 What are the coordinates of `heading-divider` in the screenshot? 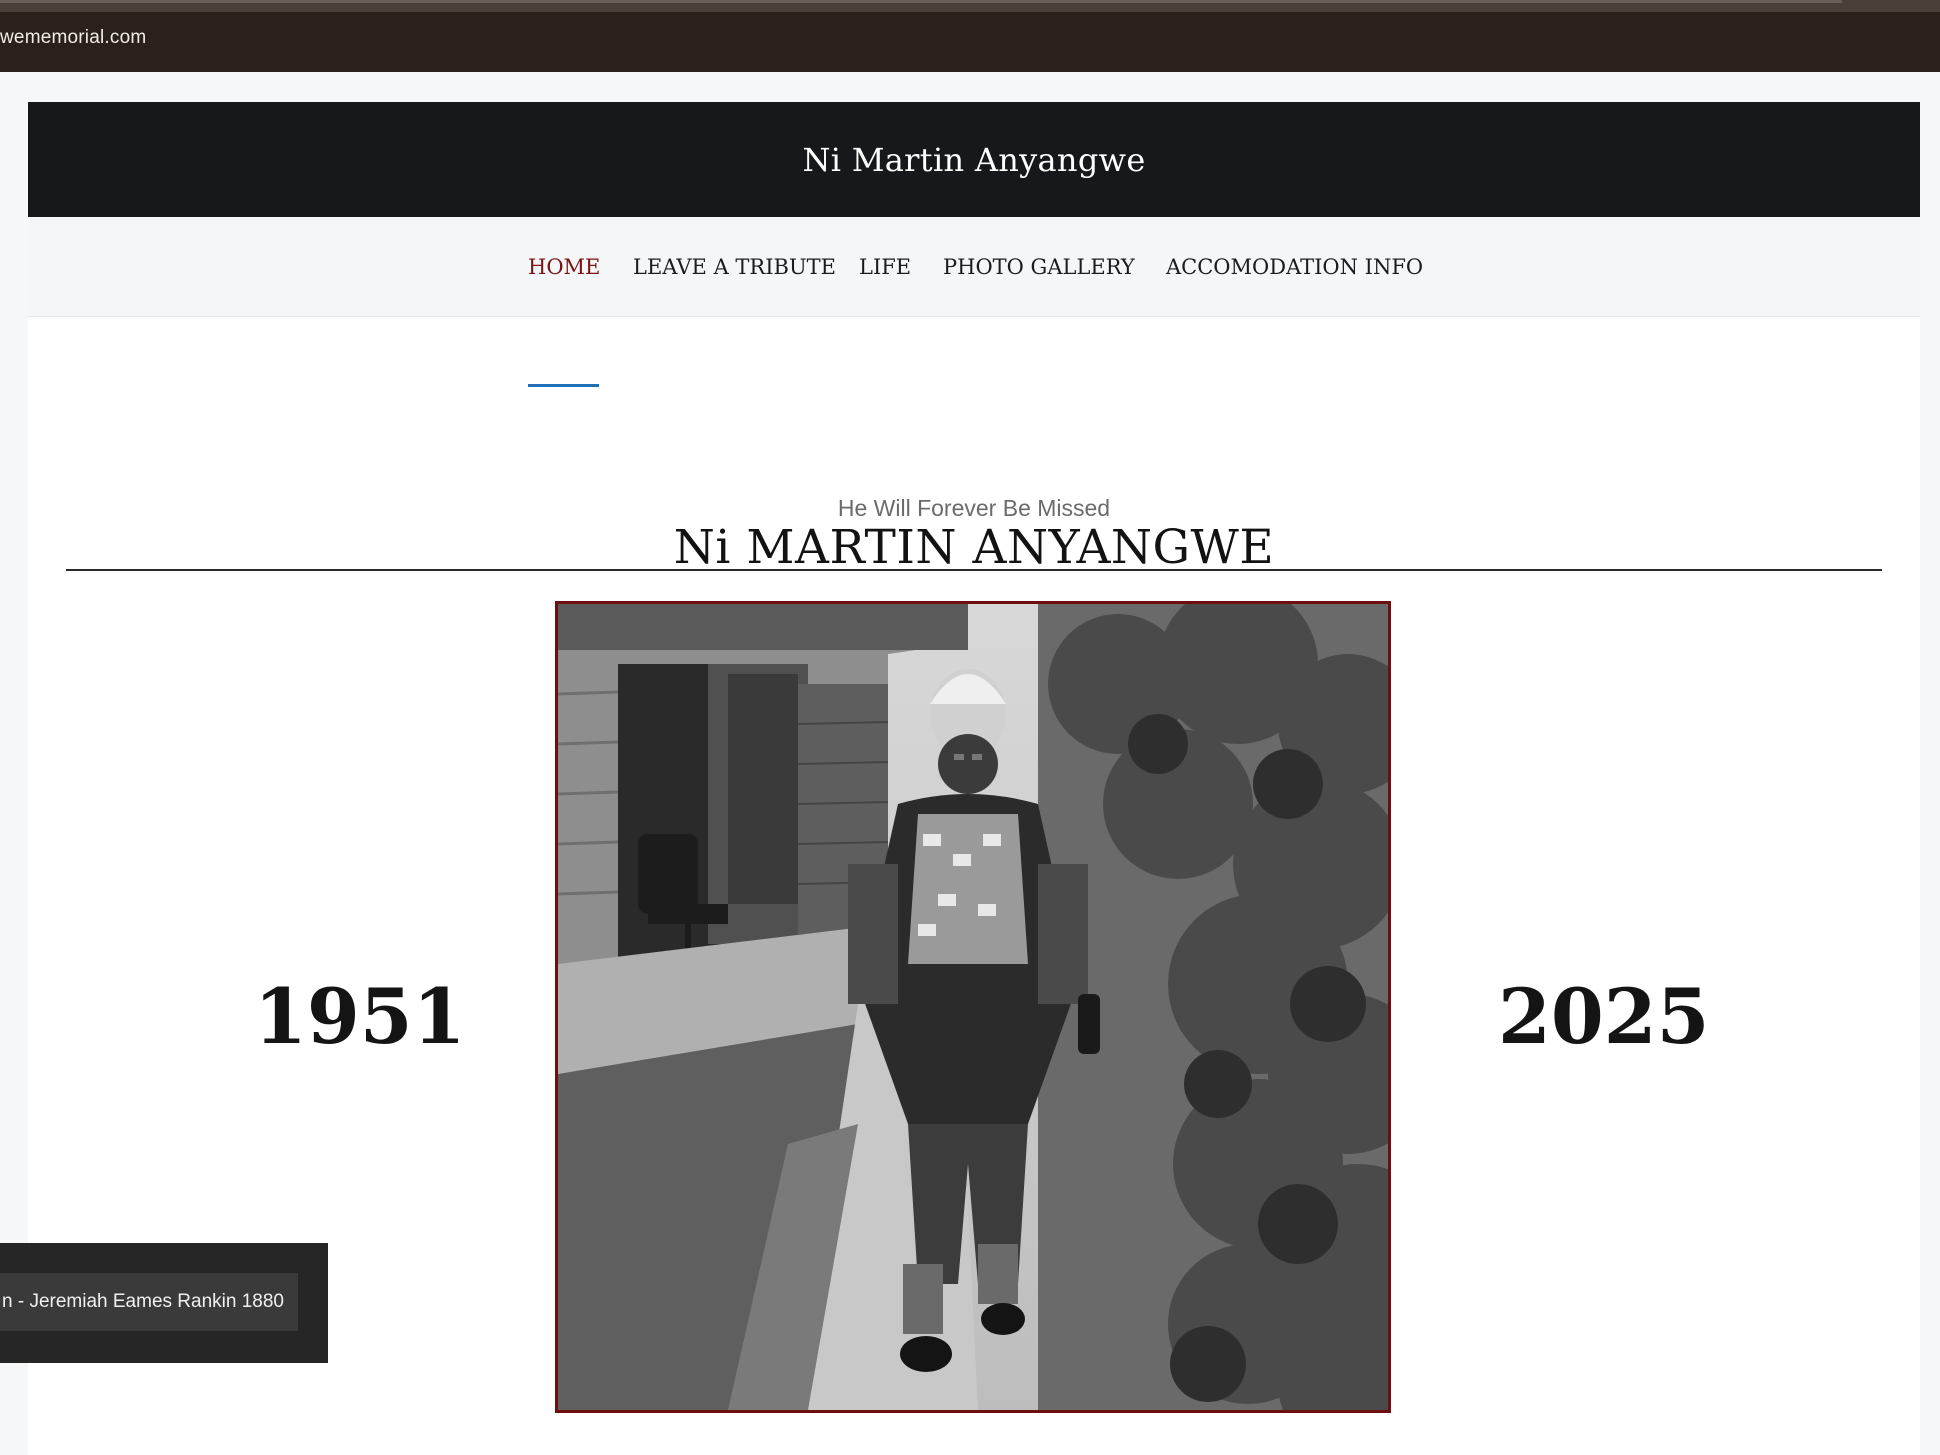 It's located at (974, 570).